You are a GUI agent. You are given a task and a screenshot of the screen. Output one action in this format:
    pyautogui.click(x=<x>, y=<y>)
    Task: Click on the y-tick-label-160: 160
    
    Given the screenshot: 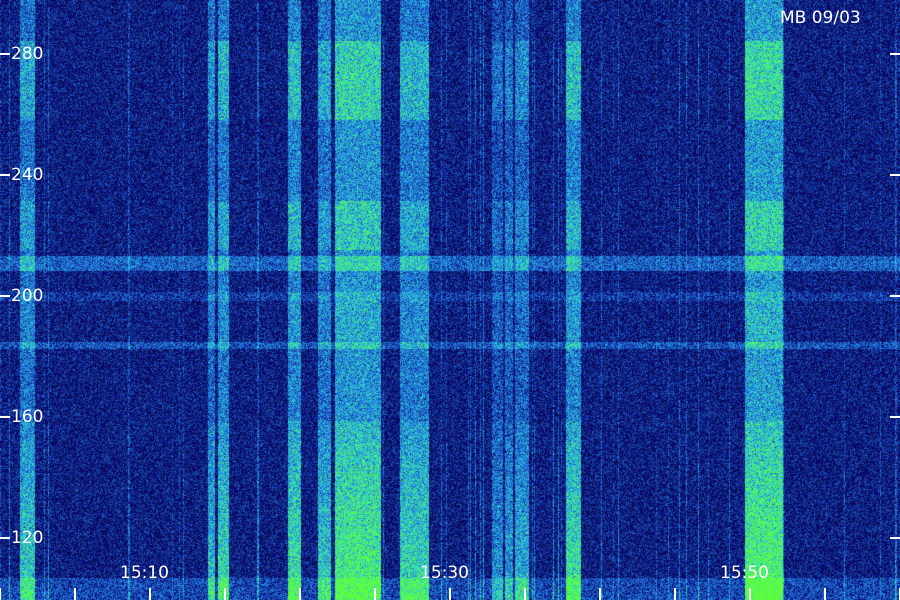 What is the action you would take?
    pyautogui.click(x=27, y=417)
    